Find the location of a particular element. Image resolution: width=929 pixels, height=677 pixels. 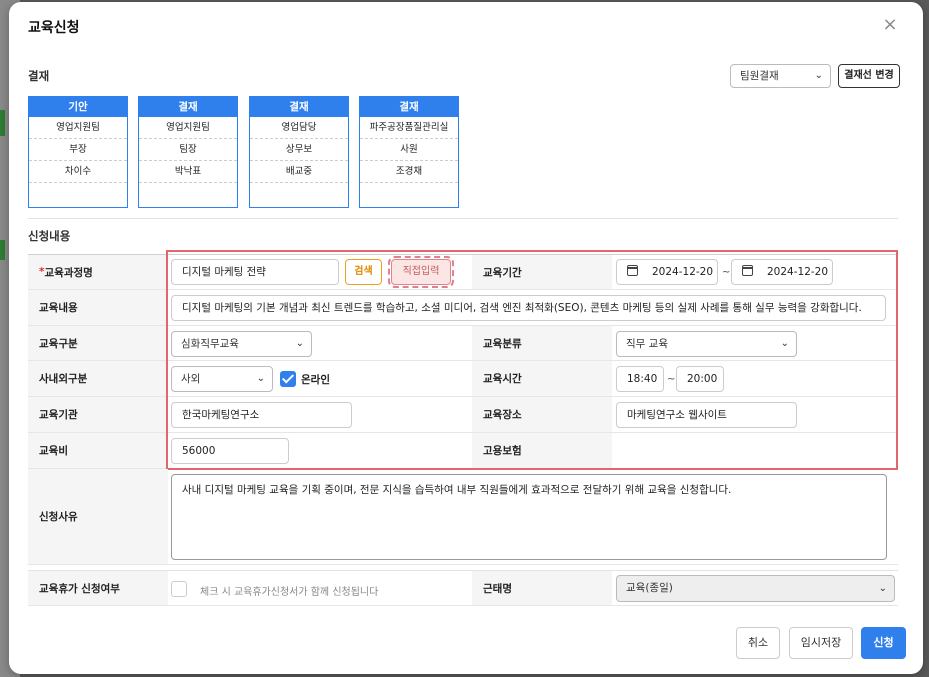

cost-row: 교육비 56000 고용보험 is located at coordinates (463, 451).